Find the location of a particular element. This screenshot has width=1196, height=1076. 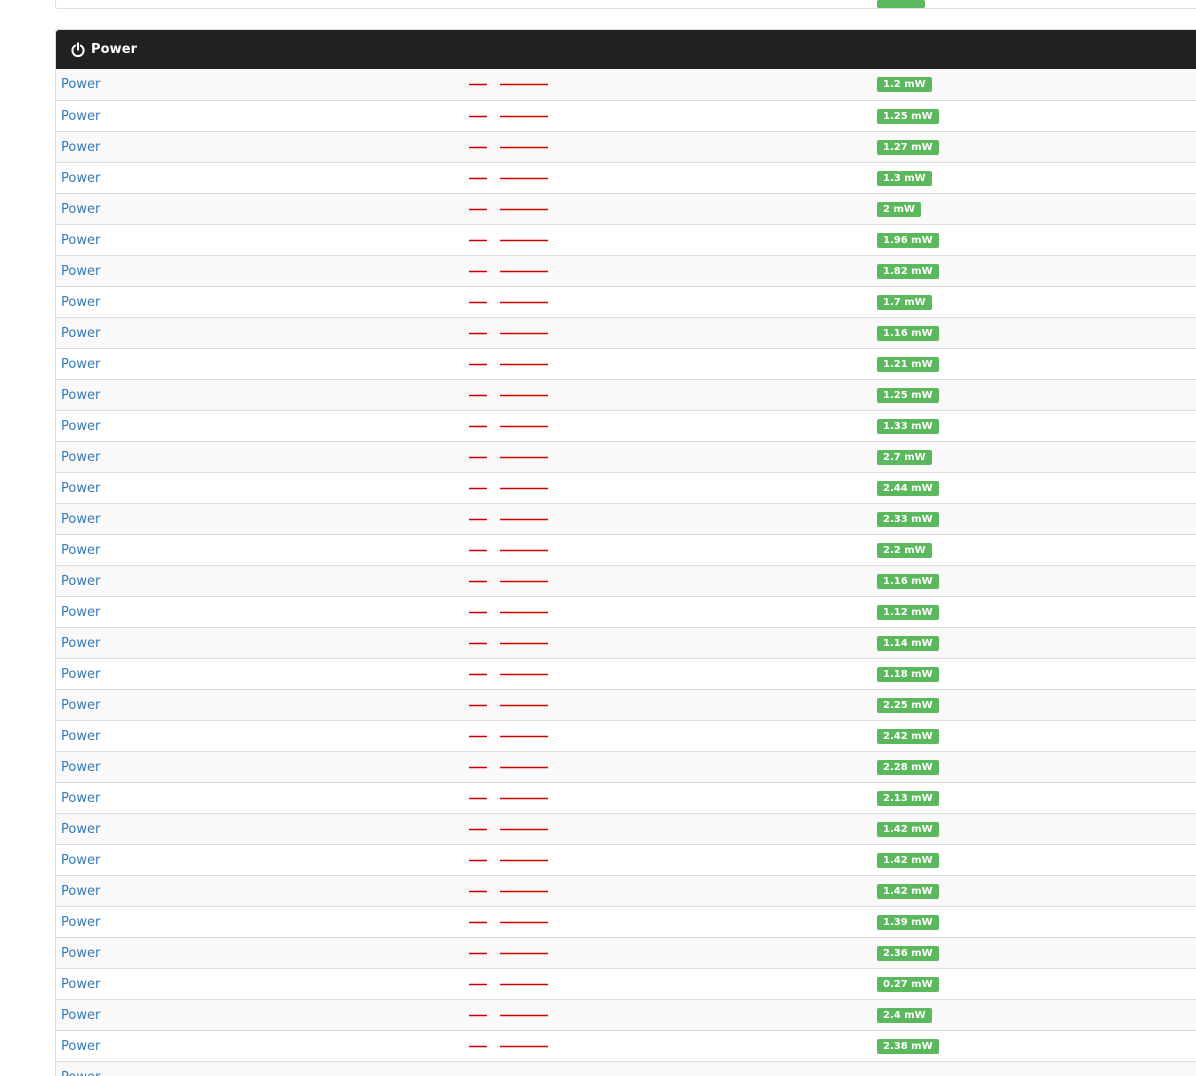

value-badge: 2.2 mW is located at coordinates (904, 550).